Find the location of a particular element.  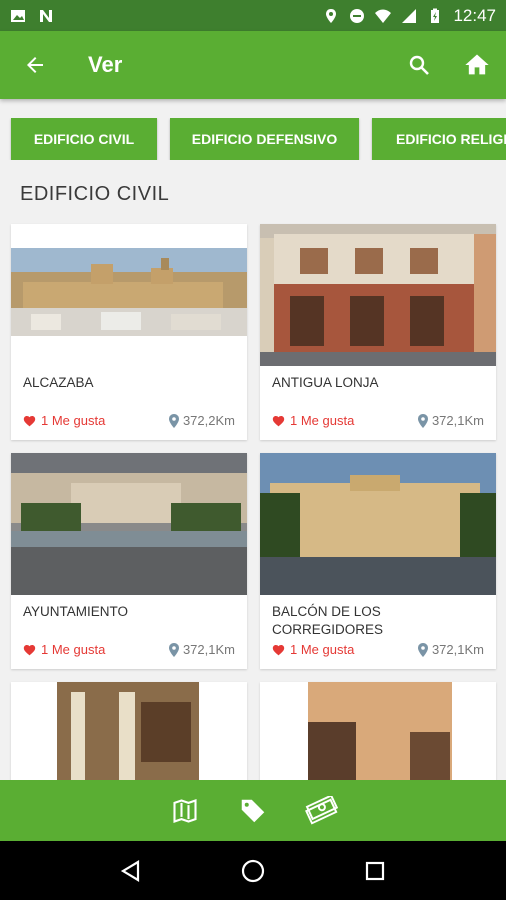

chip-edificio-defensivo: EDIFICIO DEFENSIVO is located at coordinates (264, 139).